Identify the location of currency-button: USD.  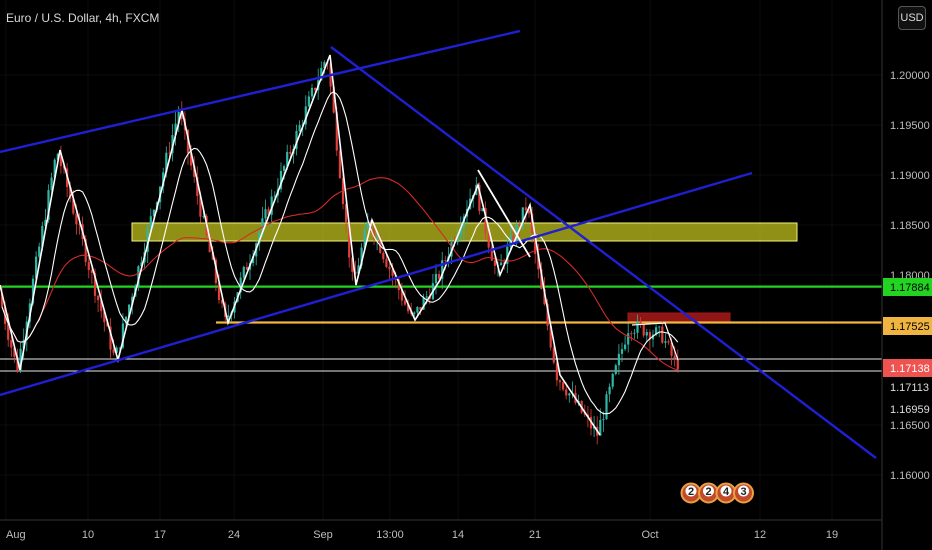
(912, 18).